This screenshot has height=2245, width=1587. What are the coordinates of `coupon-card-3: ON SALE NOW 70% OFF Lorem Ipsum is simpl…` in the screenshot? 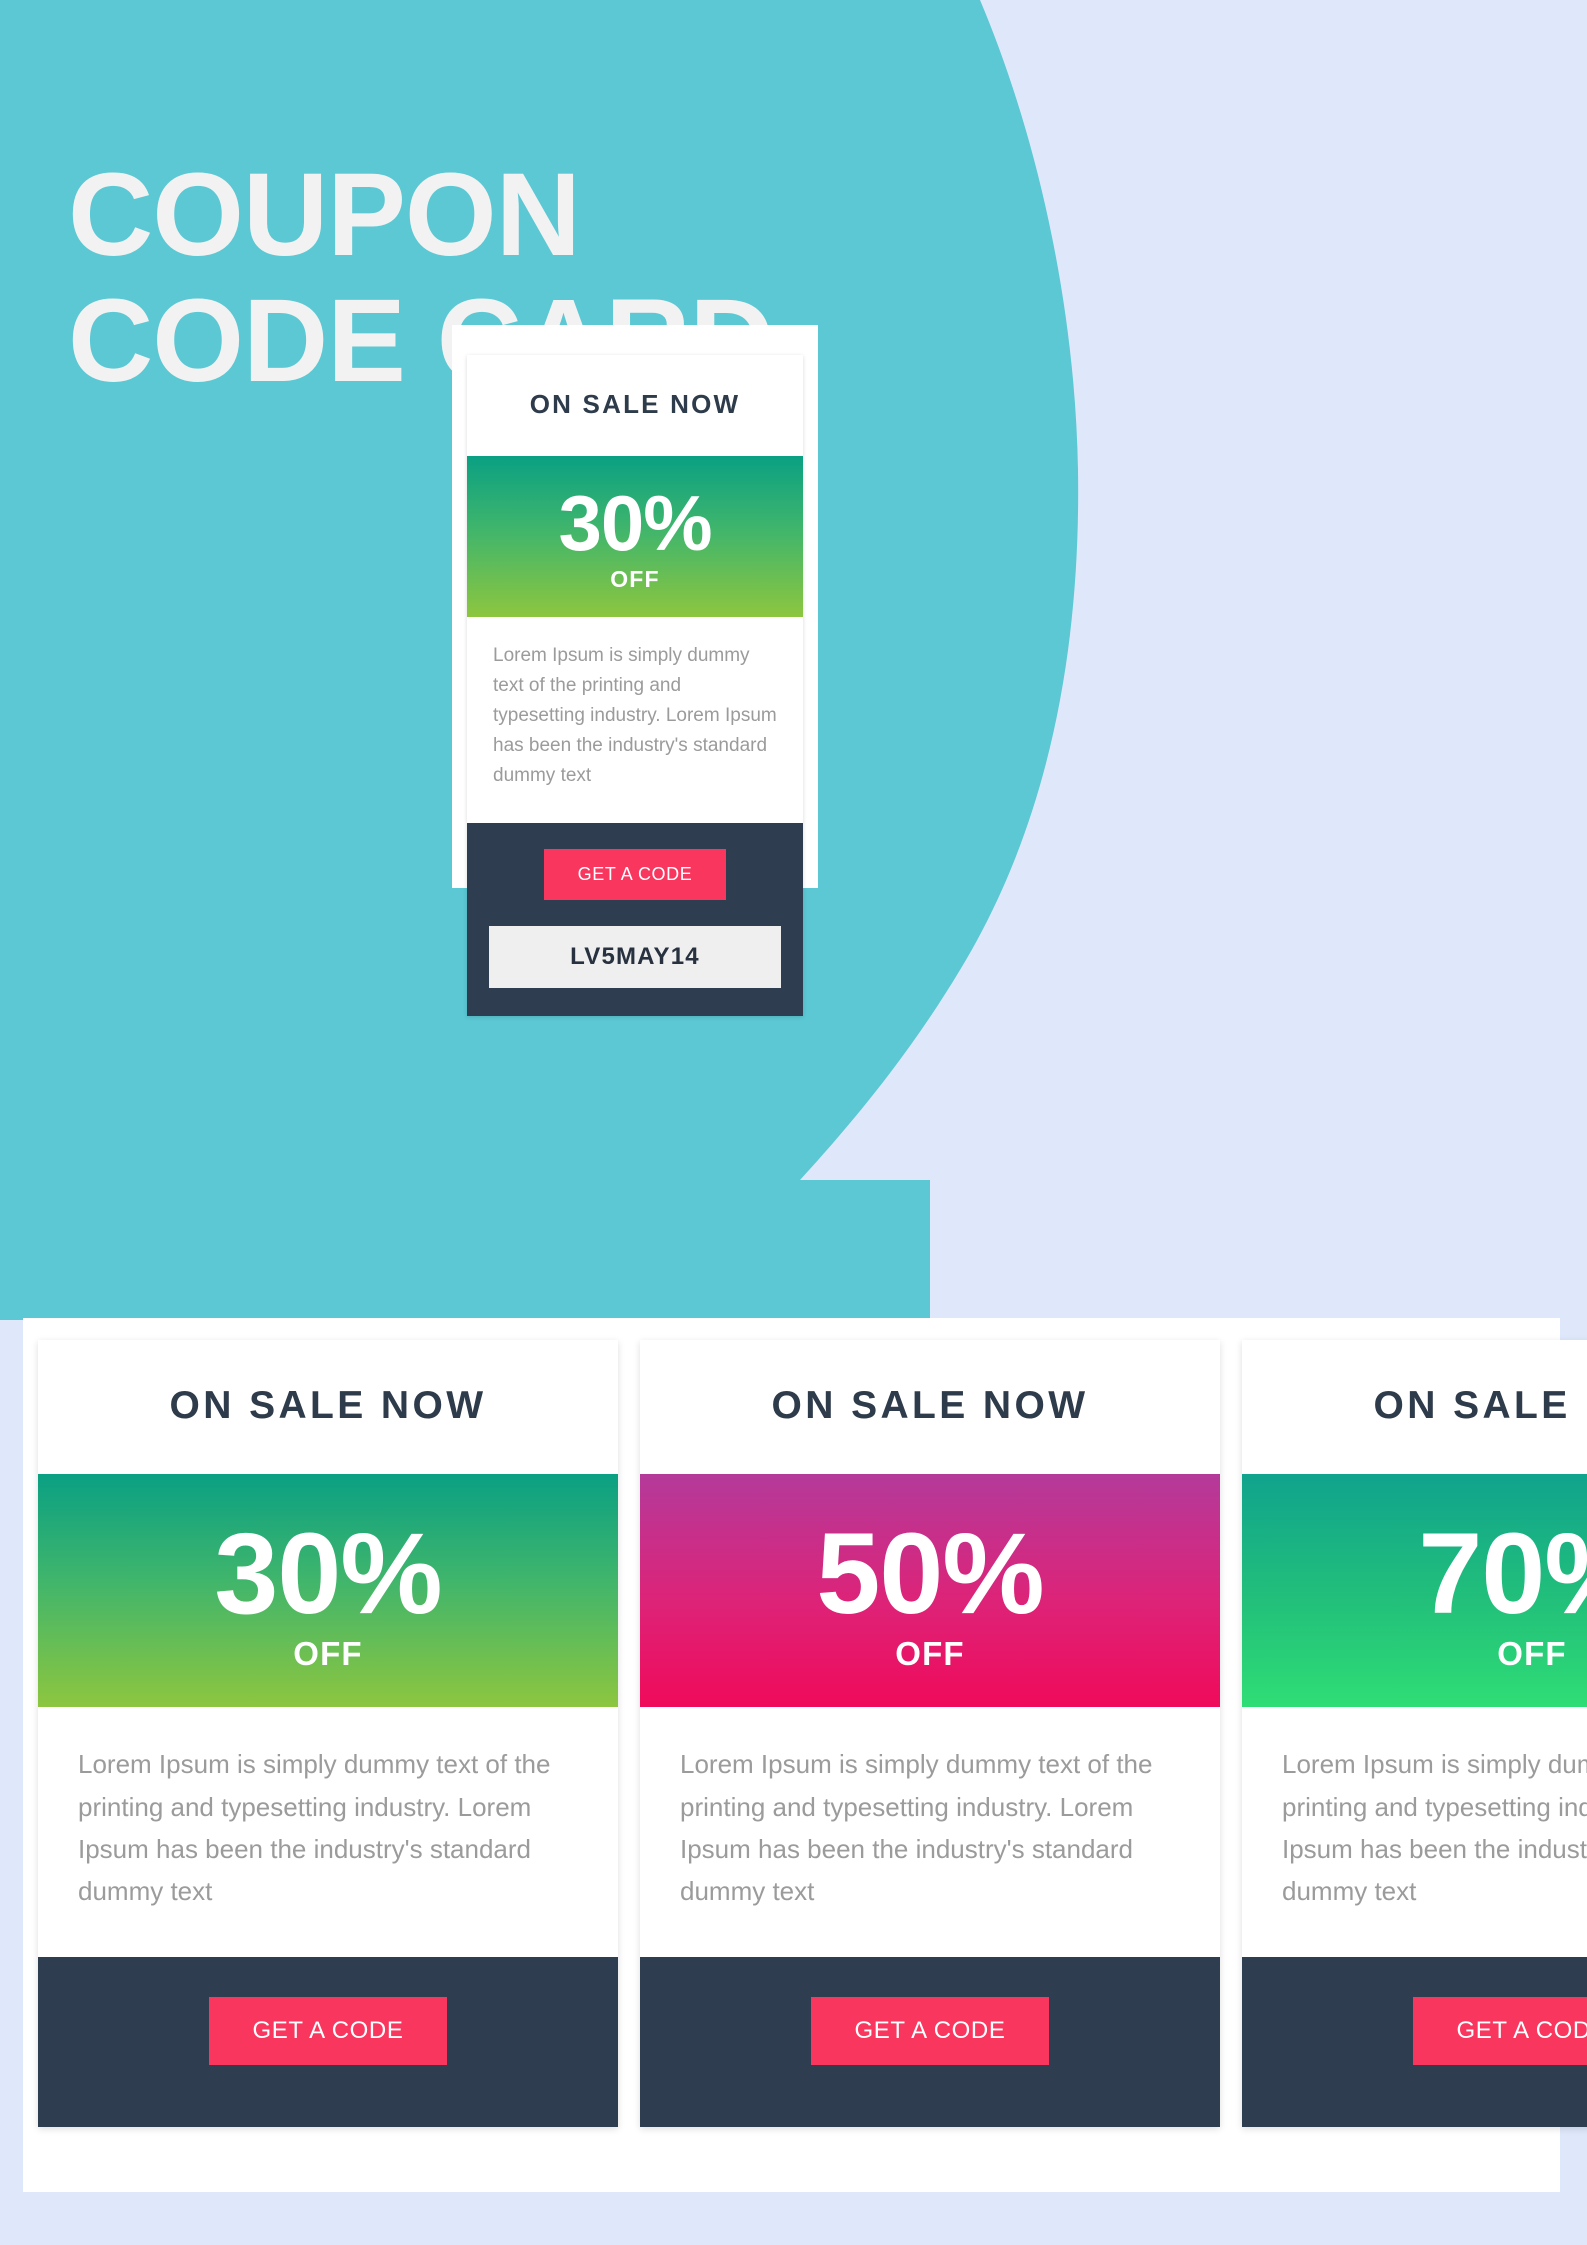 It's located at (1414, 1733).